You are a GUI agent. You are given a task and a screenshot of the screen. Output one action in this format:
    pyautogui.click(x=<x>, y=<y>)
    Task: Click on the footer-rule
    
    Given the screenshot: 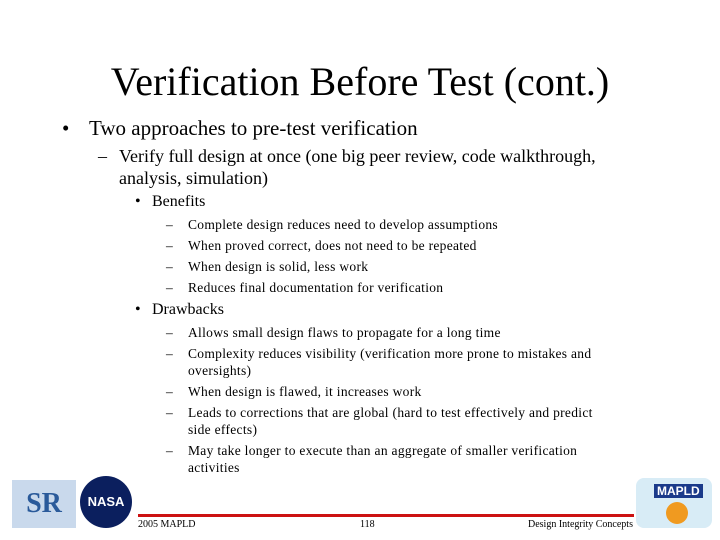 What is the action you would take?
    pyautogui.click(x=386, y=515)
    